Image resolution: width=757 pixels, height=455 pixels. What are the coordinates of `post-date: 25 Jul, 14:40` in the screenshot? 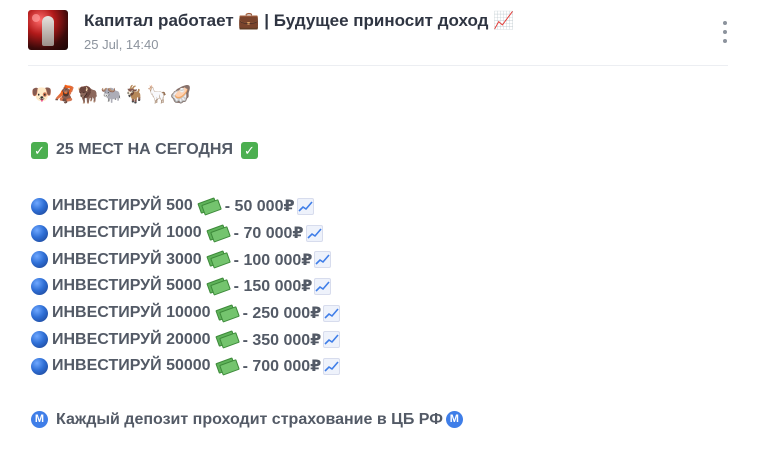 It's located at (121, 44).